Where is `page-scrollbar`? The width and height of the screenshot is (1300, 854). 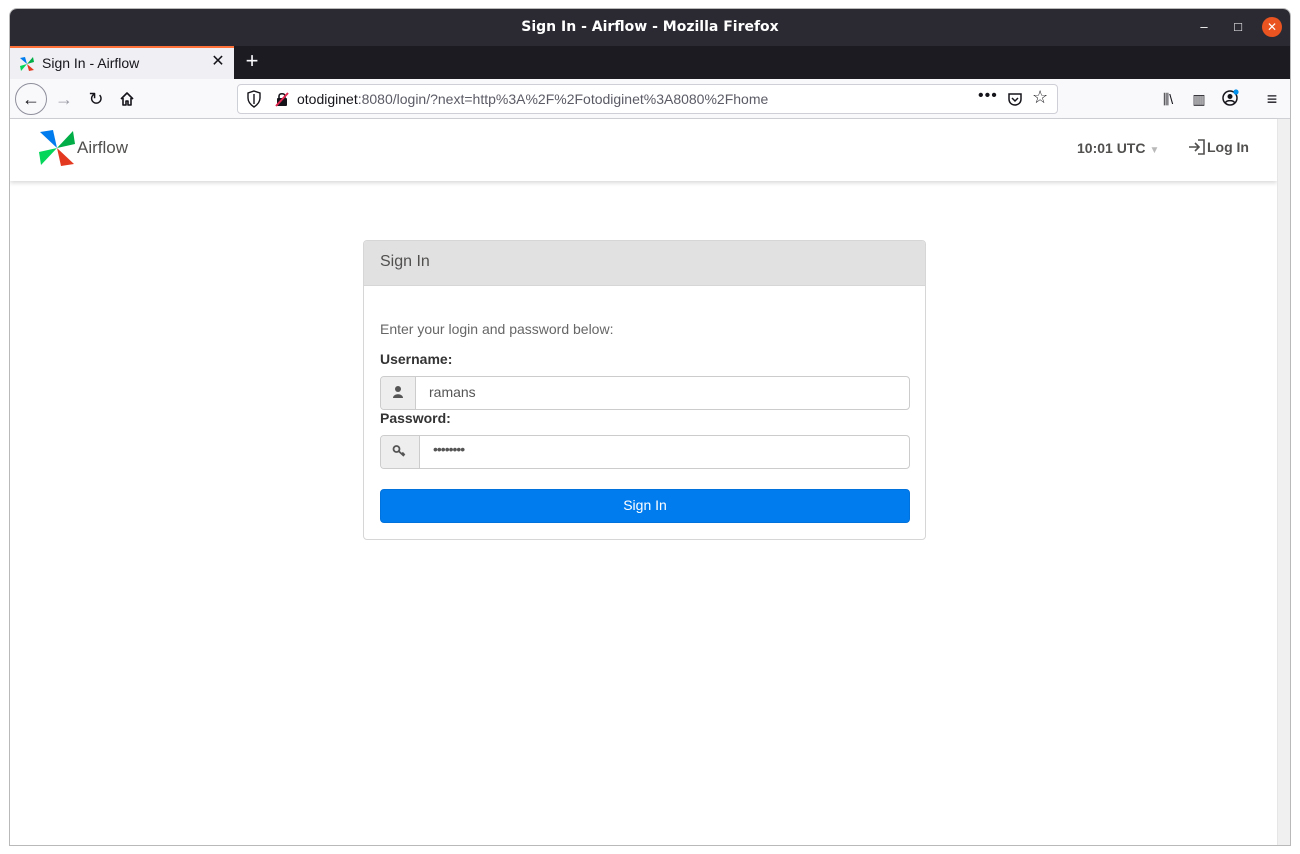
page-scrollbar is located at coordinates (1283, 482).